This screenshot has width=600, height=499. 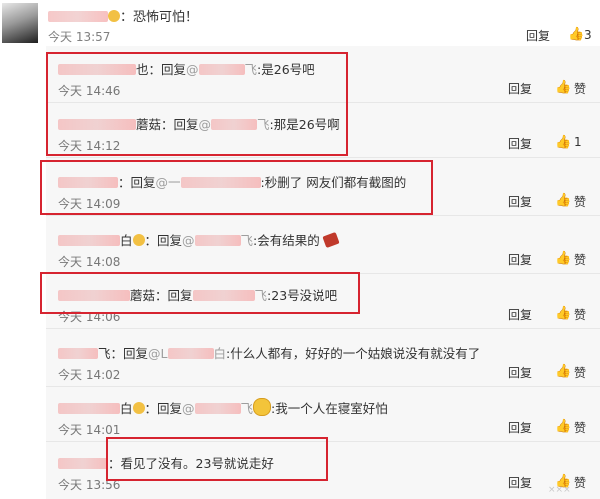 What do you see at coordinates (79, 37) in the screenshot?
I see `timestamp: 今天 13:57` at bounding box center [79, 37].